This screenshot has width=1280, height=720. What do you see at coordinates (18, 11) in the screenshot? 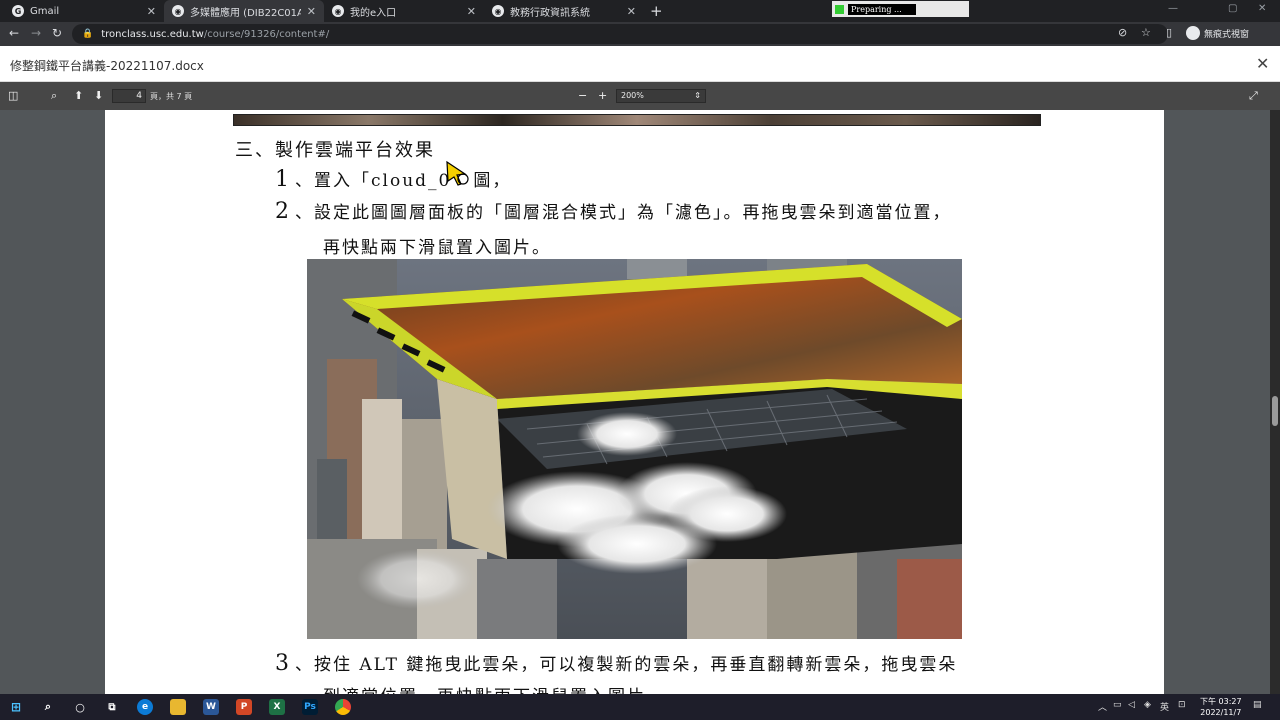
I see `google-icon: G` at bounding box center [18, 11].